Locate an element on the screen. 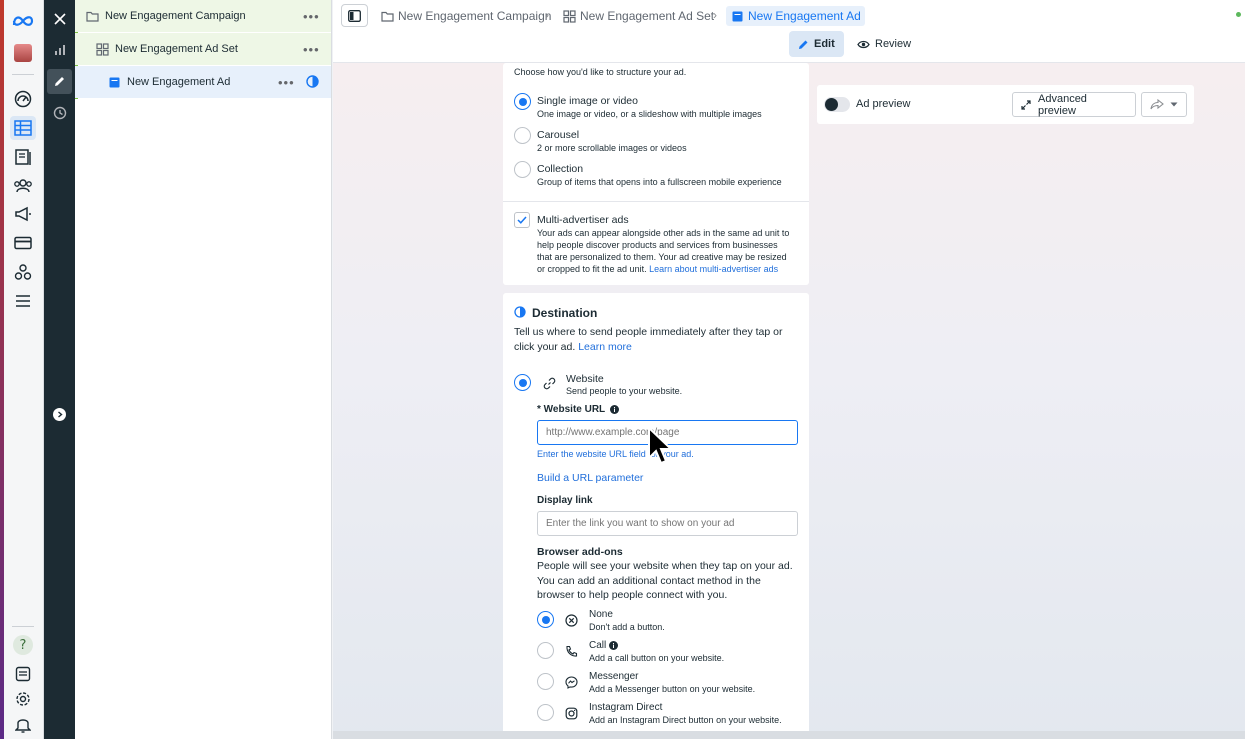 The width and height of the screenshot is (1245, 739). settings-gear-icon is located at coordinates (23, 699).